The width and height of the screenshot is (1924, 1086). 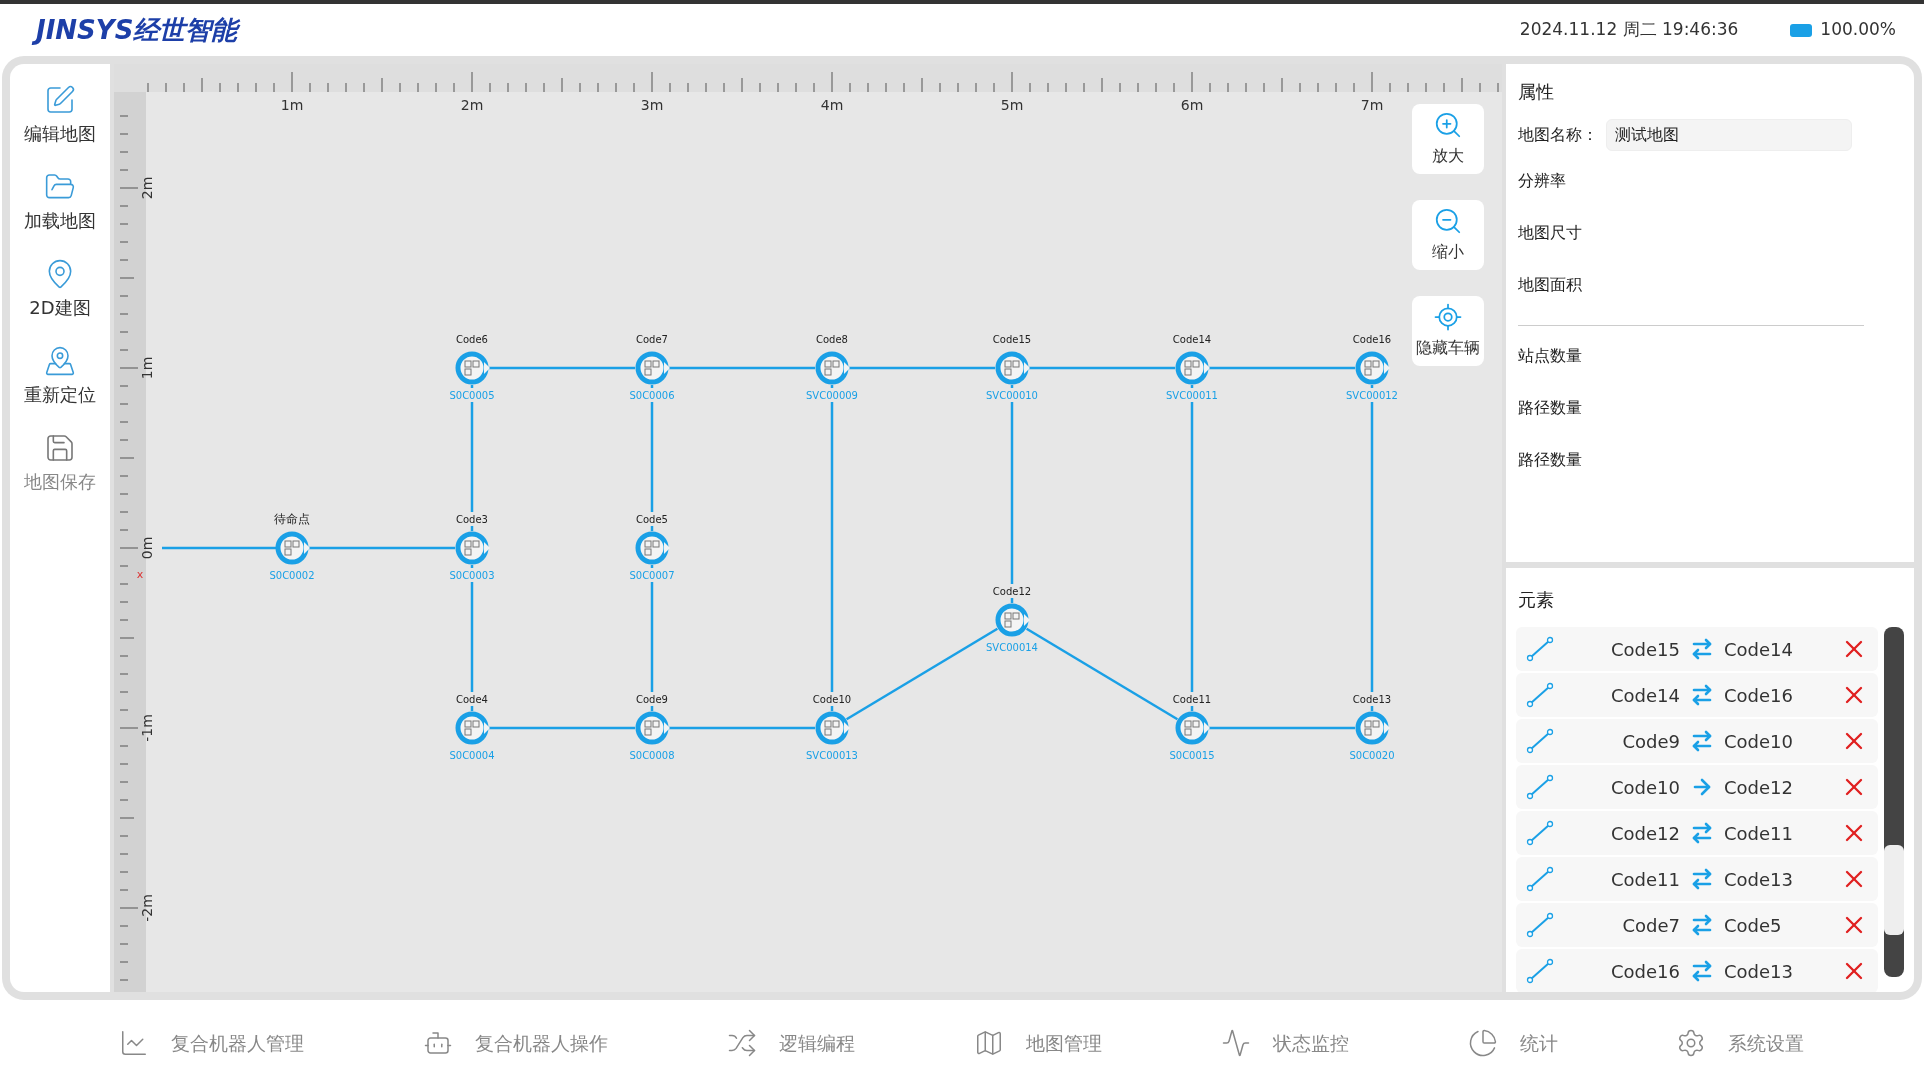 What do you see at coordinates (1448, 139) in the screenshot?
I see `map-tool-button: 放大` at bounding box center [1448, 139].